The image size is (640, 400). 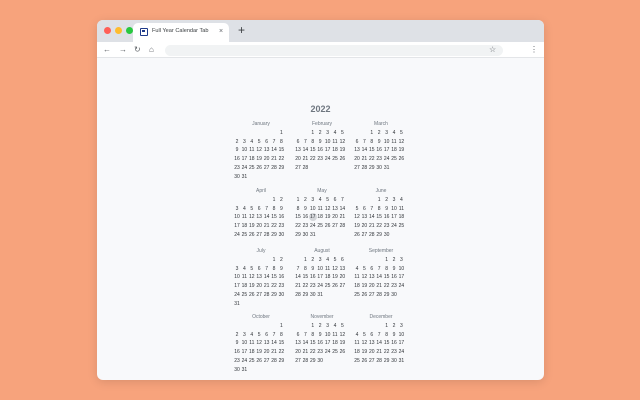 I want to click on calendar-day: 7, so click(x=342, y=200).